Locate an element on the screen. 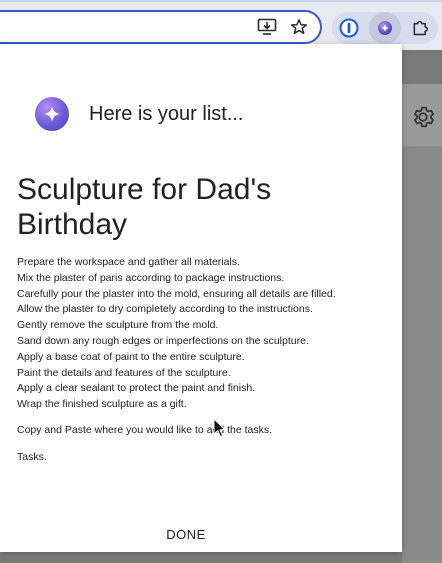 The height and width of the screenshot is (563, 442). sparkle-extension-icon is located at coordinates (385, 28).